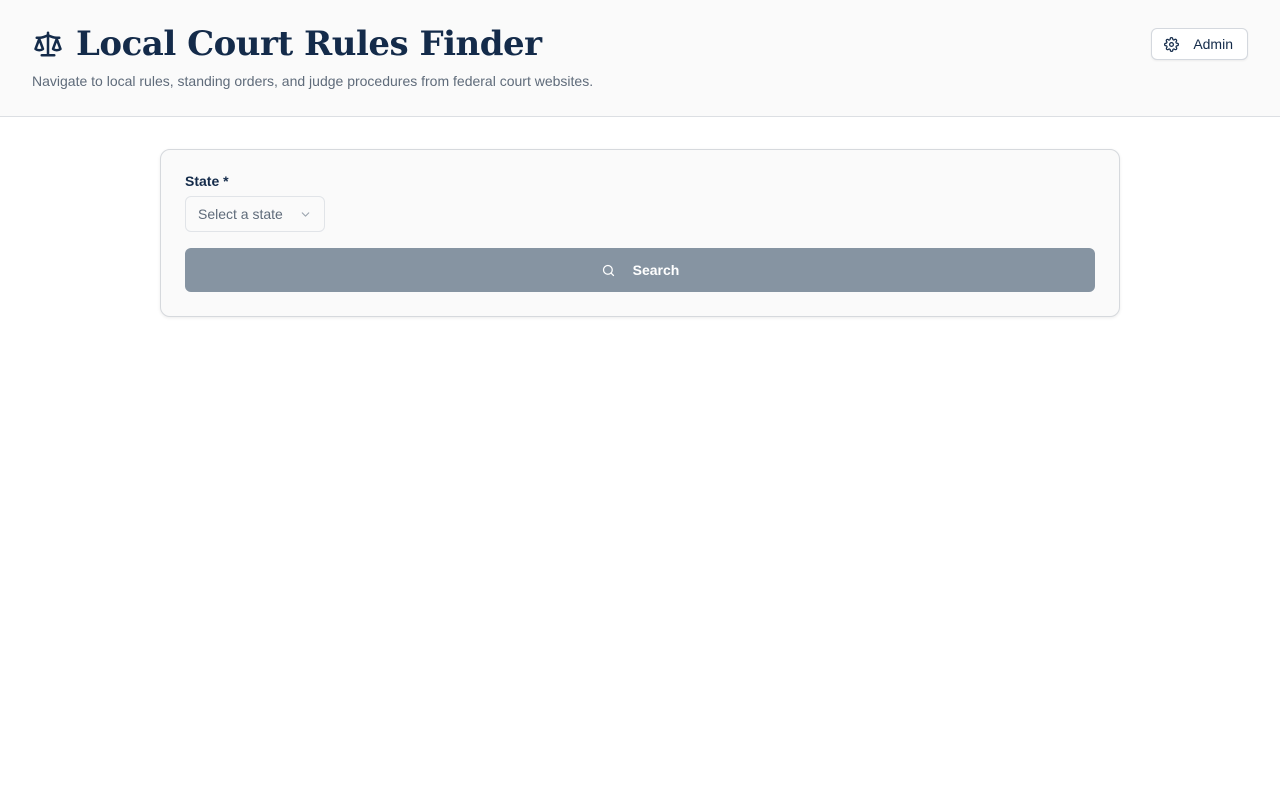  What do you see at coordinates (1213, 44) in the screenshot?
I see `admin-button-label: Admin` at bounding box center [1213, 44].